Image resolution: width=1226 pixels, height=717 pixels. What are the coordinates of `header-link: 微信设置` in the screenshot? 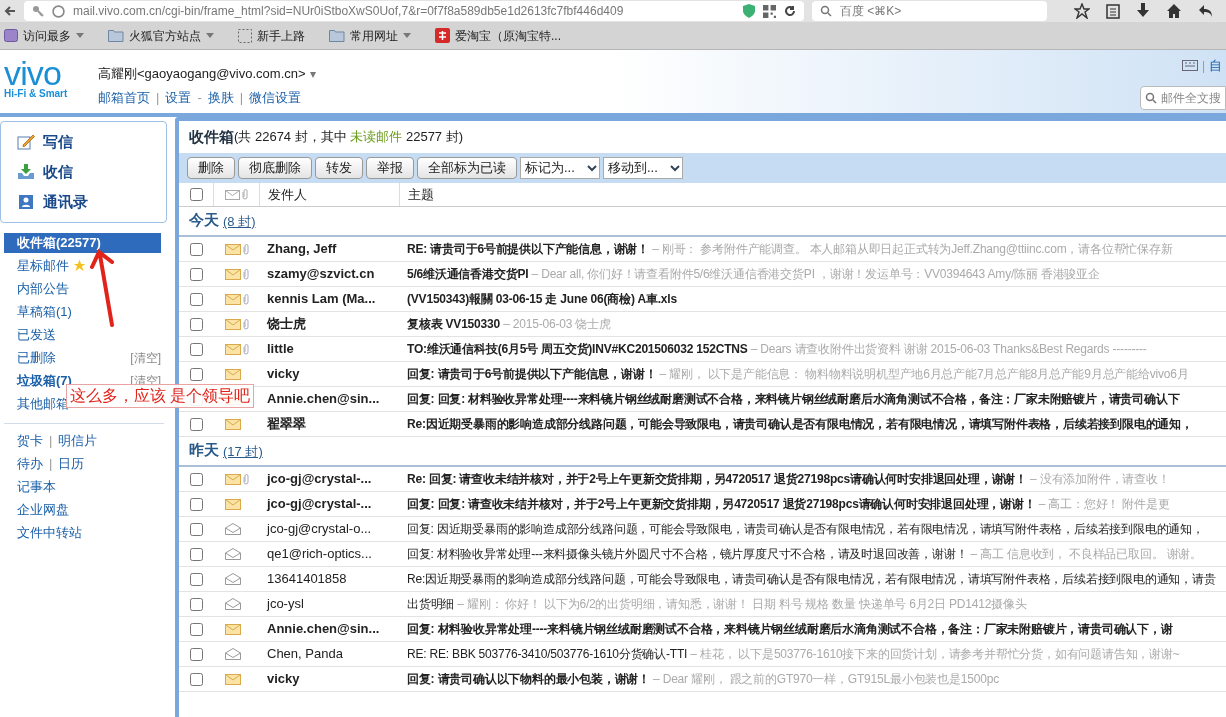 It's located at (275, 97).